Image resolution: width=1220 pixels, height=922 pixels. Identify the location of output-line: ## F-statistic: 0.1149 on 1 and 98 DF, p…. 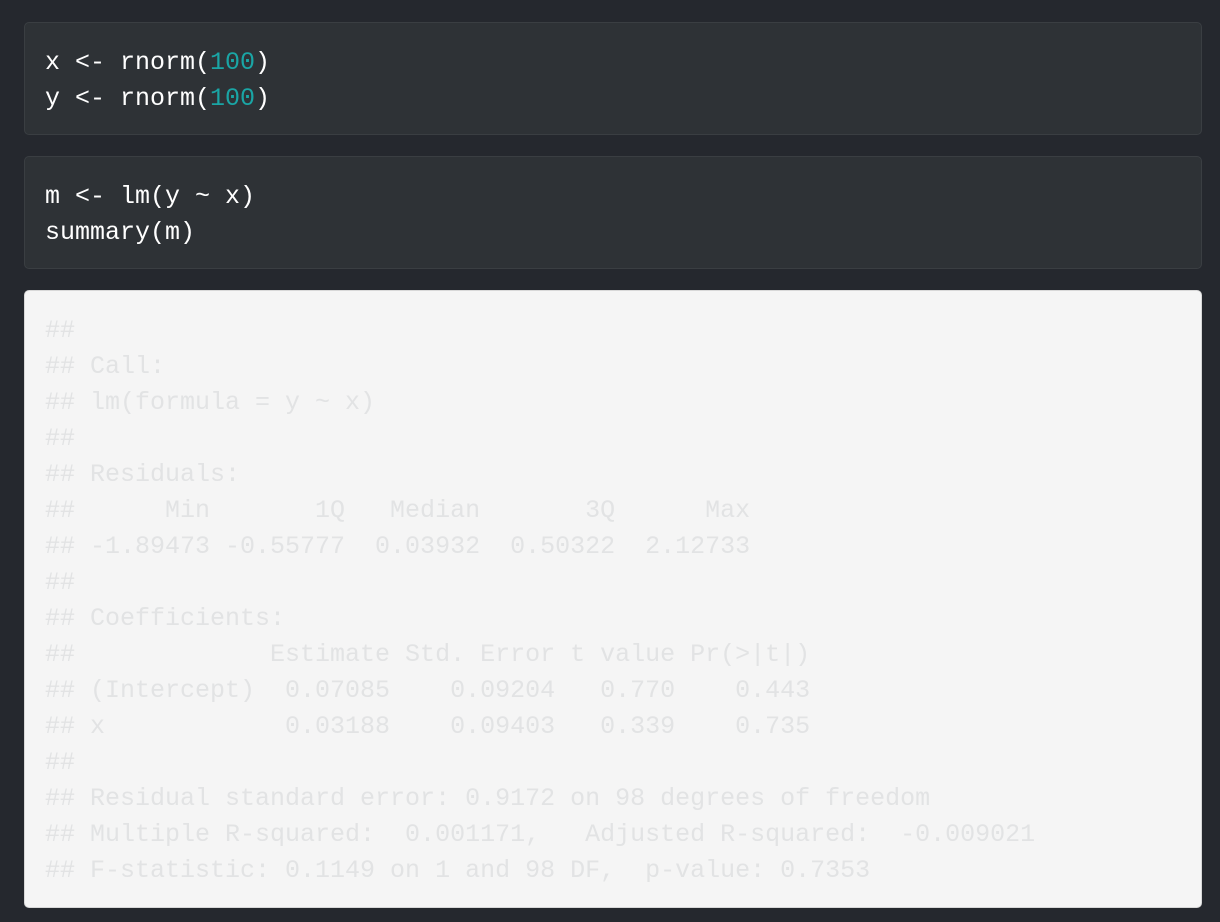
(458, 870).